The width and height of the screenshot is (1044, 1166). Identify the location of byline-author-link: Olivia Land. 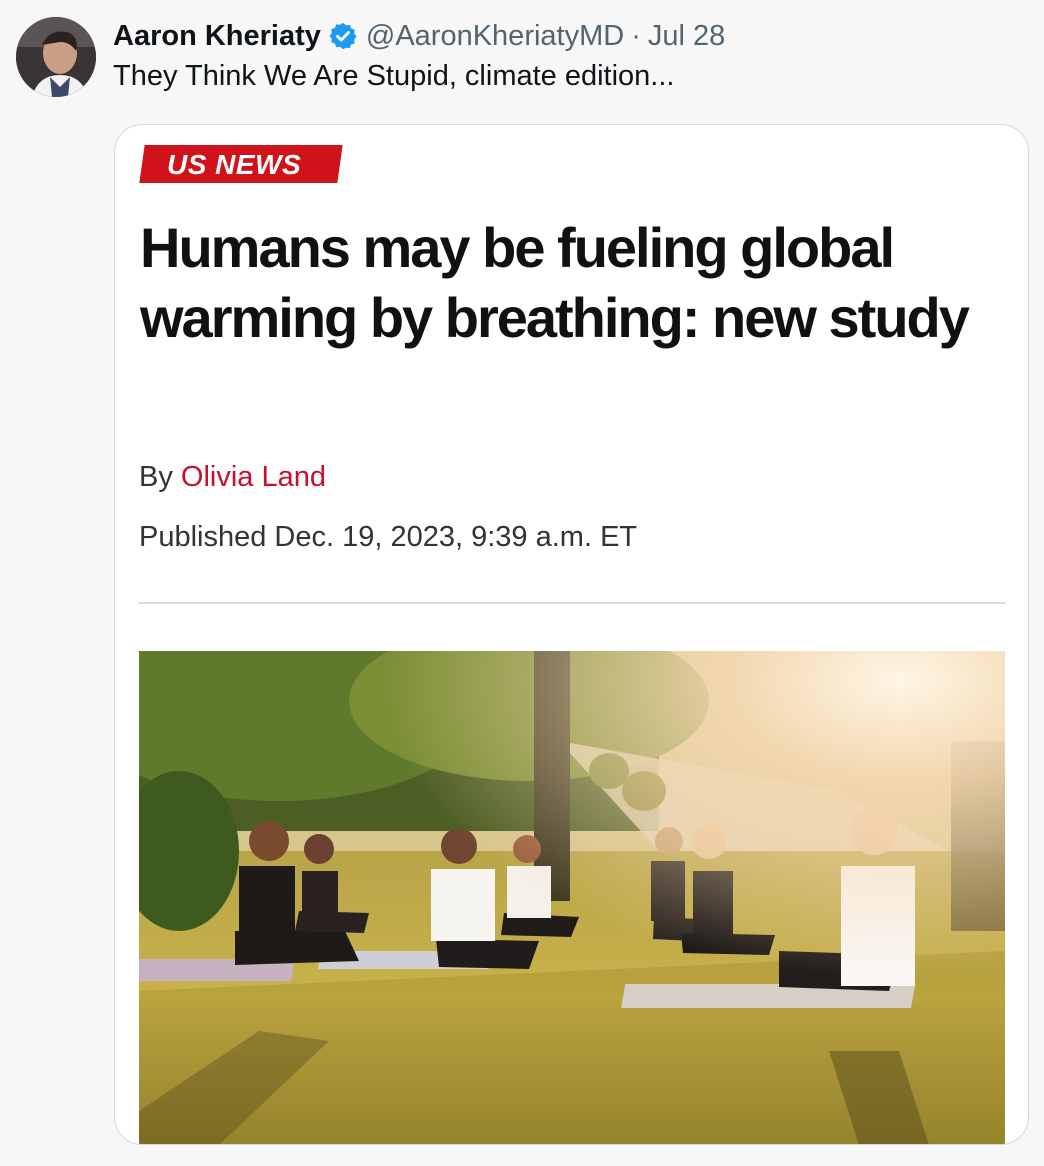
(253, 477).